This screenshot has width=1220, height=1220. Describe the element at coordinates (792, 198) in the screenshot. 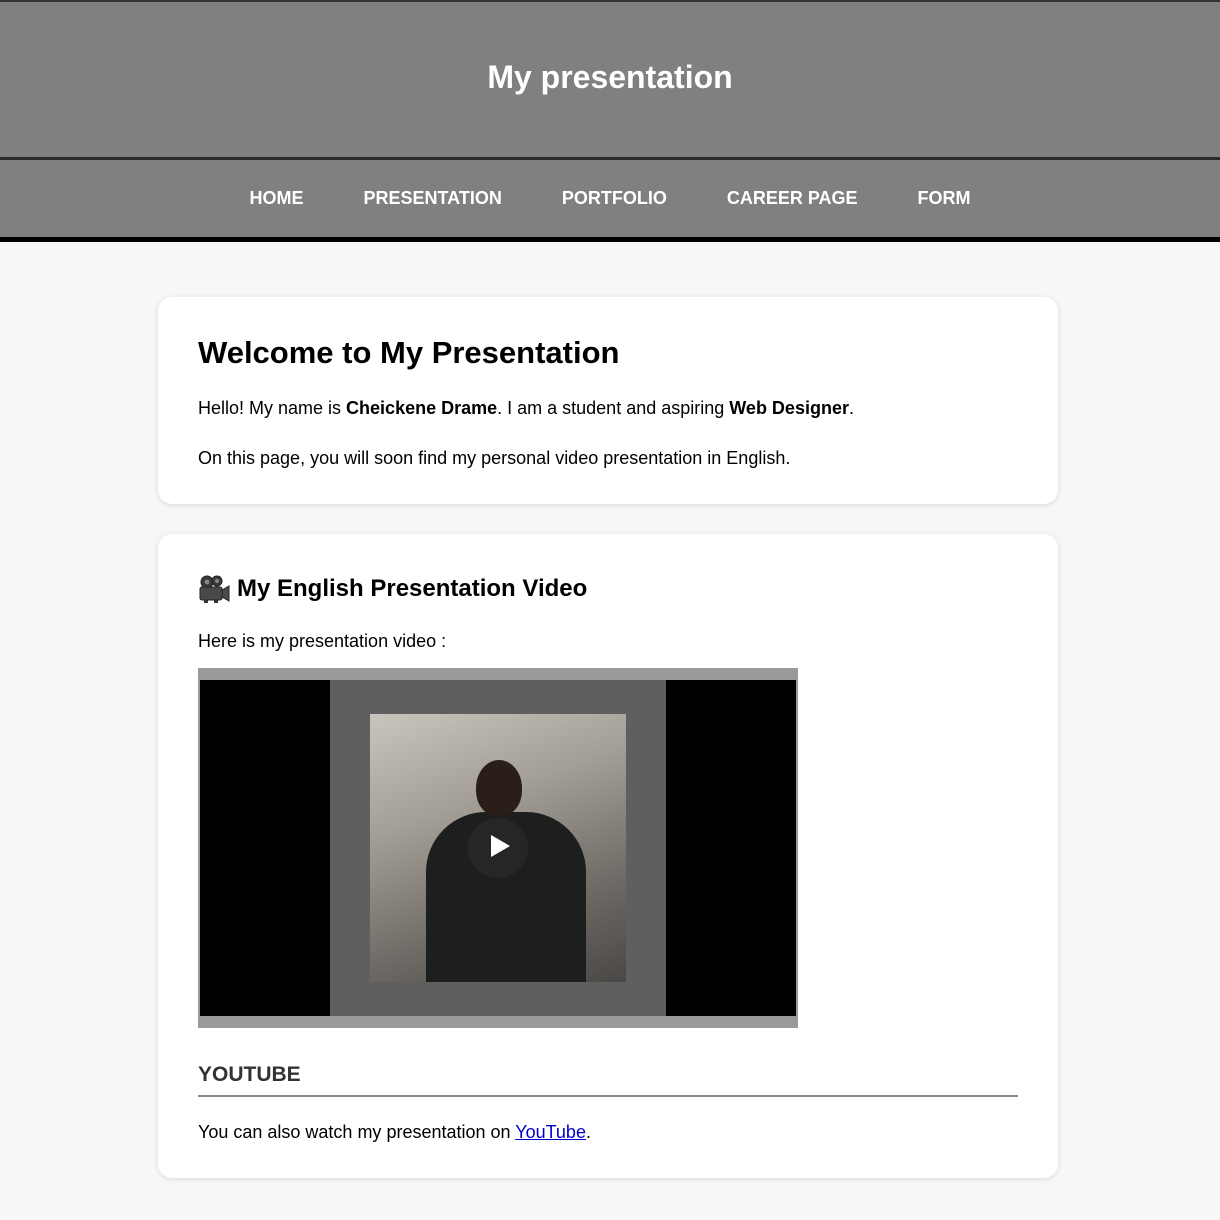

I see `nav-item-career-page: CAREER PAGE` at that location.